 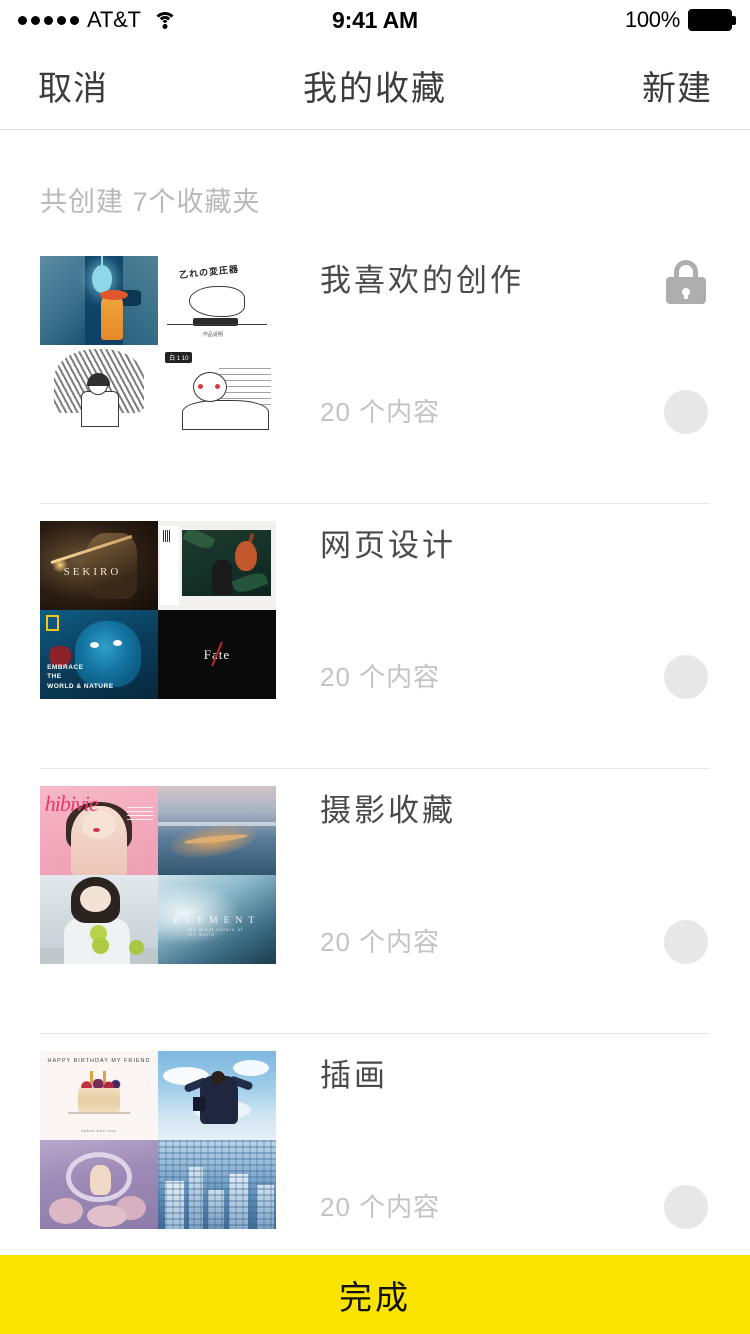 What do you see at coordinates (215, 931) in the screenshot?
I see `element-subtitle-text: the great nature of the world` at bounding box center [215, 931].